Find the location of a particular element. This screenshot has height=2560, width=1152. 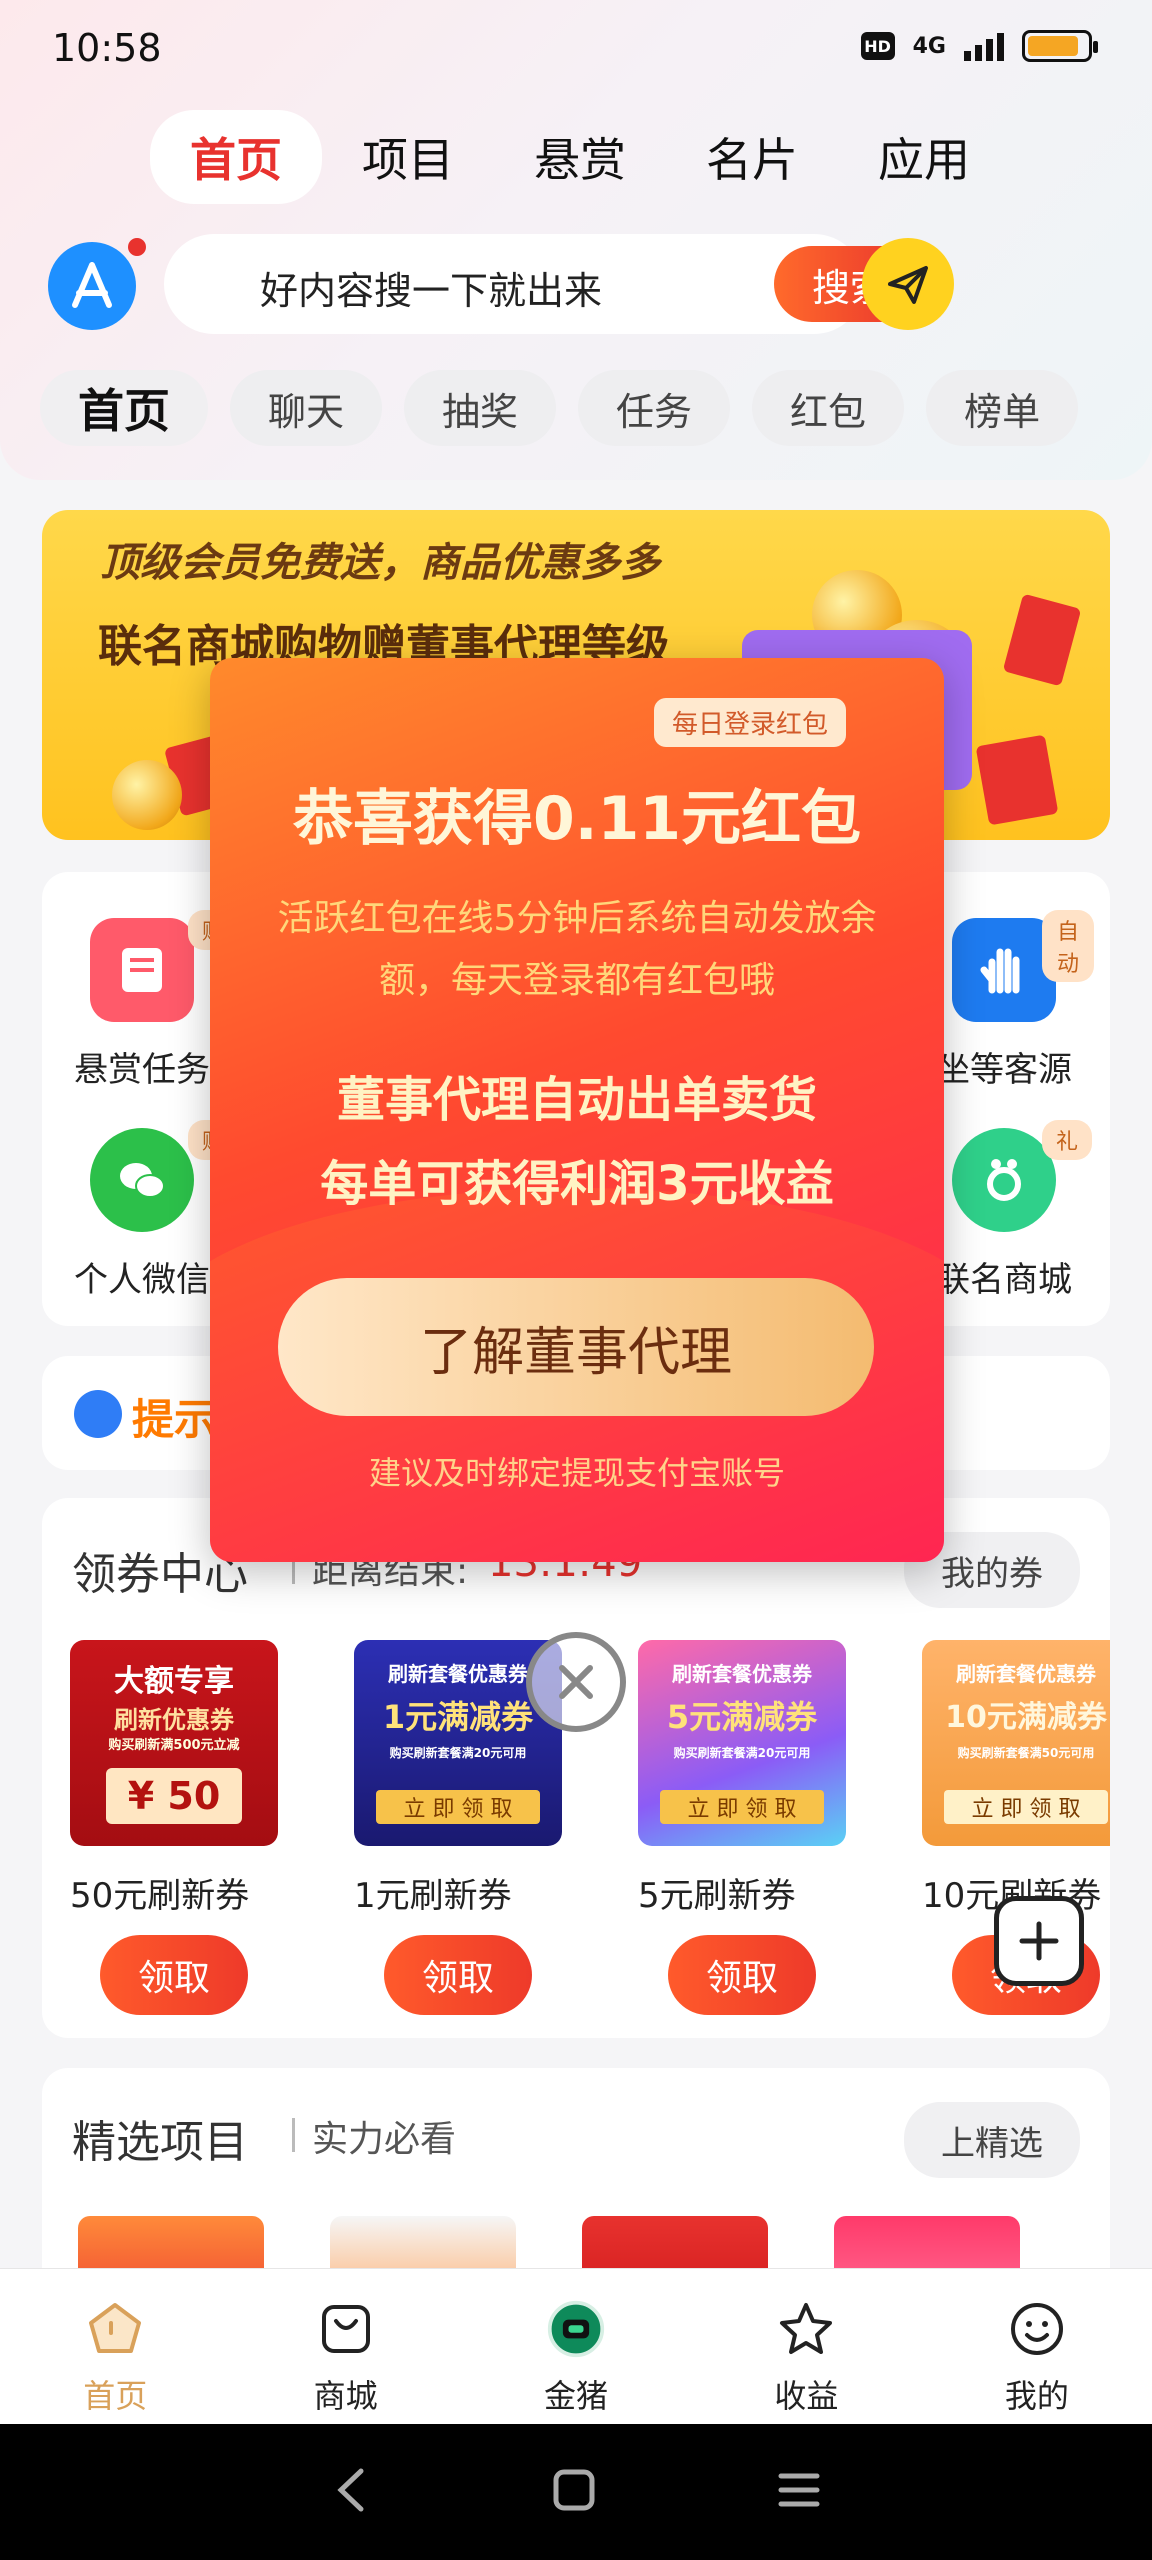

menu-icon is located at coordinates (799, 2492).